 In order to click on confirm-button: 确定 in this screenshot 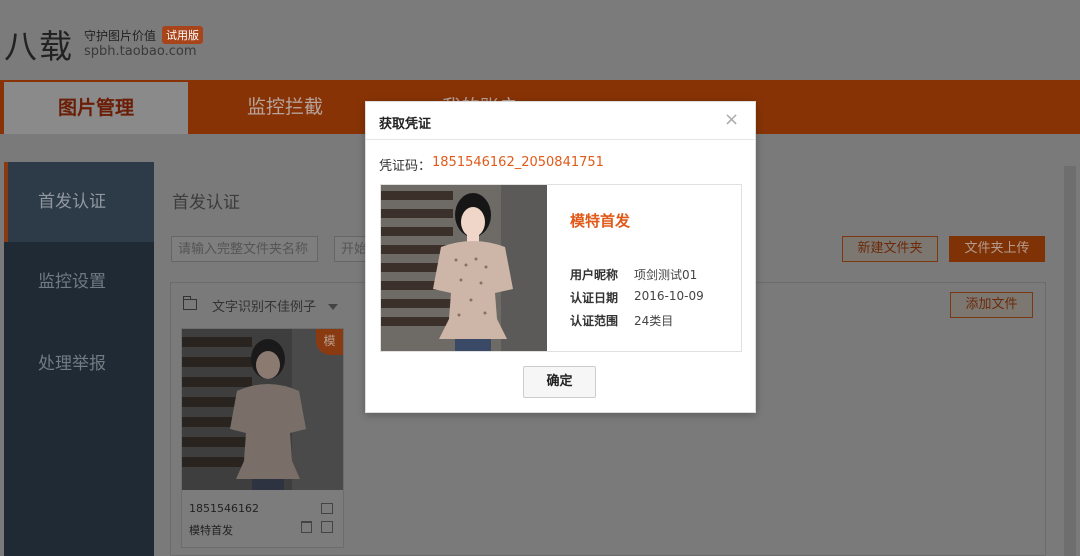, I will do `click(559, 382)`.